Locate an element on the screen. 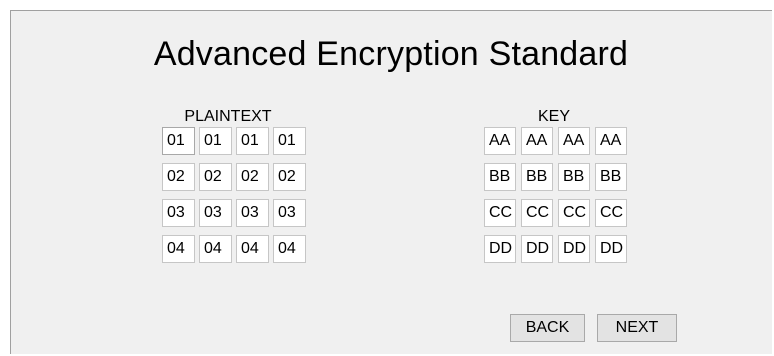  key-cell-r2-c4 is located at coordinates (611, 177).